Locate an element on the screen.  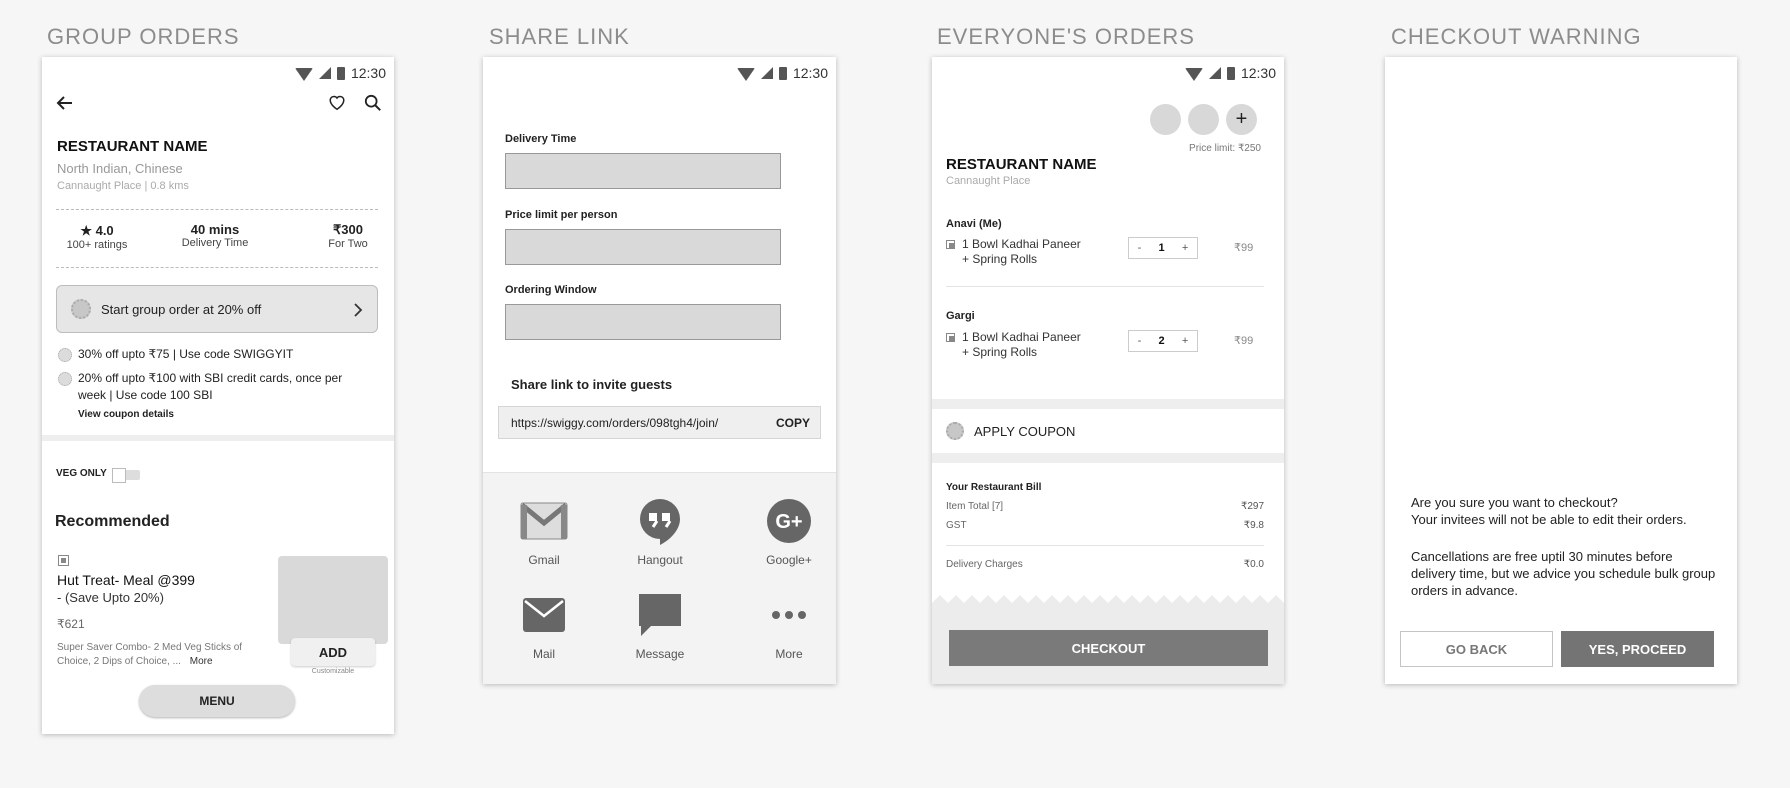
google-plus-icon: G+ is located at coordinates (789, 521).